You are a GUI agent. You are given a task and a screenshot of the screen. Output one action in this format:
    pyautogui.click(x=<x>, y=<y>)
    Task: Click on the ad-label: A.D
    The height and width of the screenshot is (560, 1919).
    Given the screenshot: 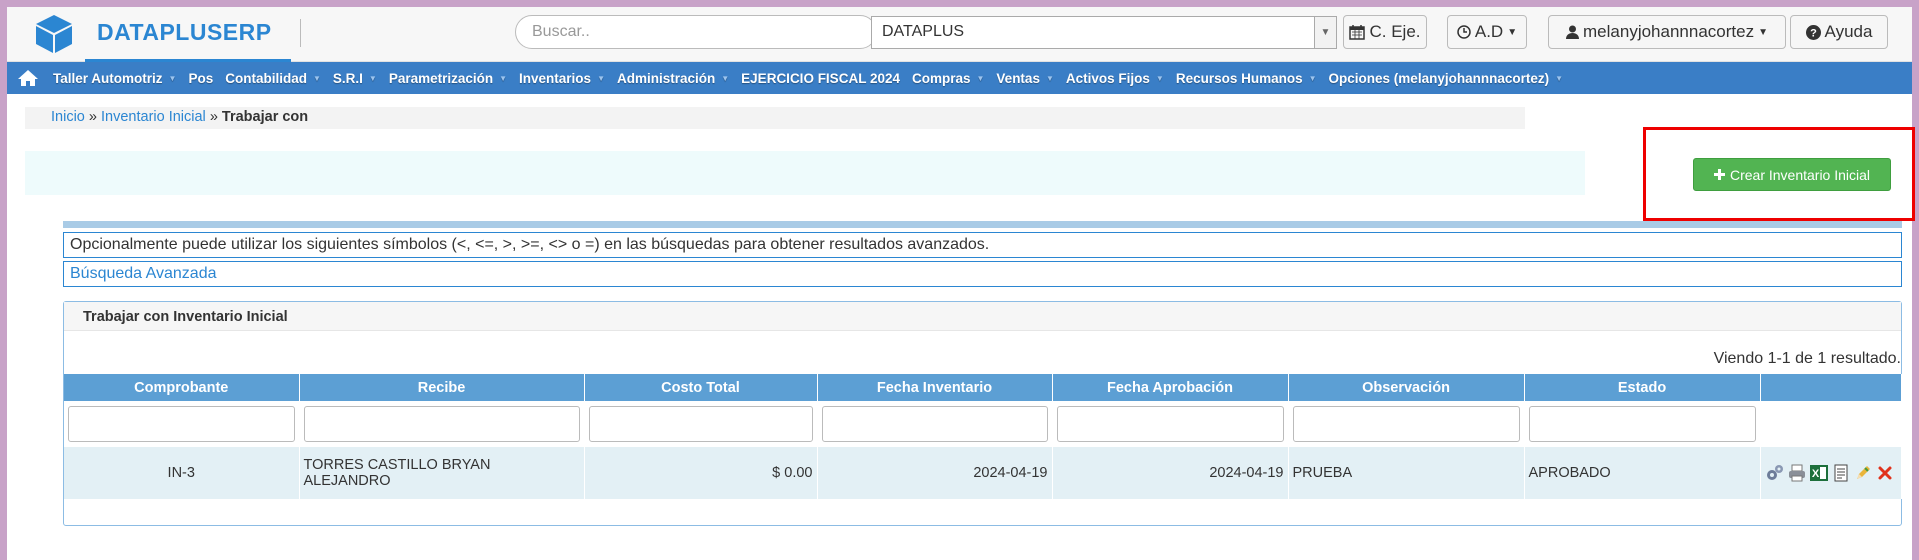 What is the action you would take?
    pyautogui.click(x=1489, y=31)
    